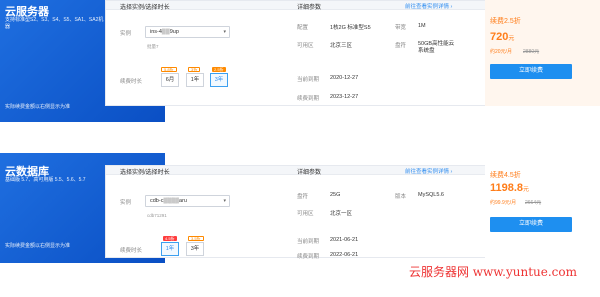  Describe the element at coordinates (505, 21) in the screenshot. I see `price-discount: 续费2.5折` at that location.